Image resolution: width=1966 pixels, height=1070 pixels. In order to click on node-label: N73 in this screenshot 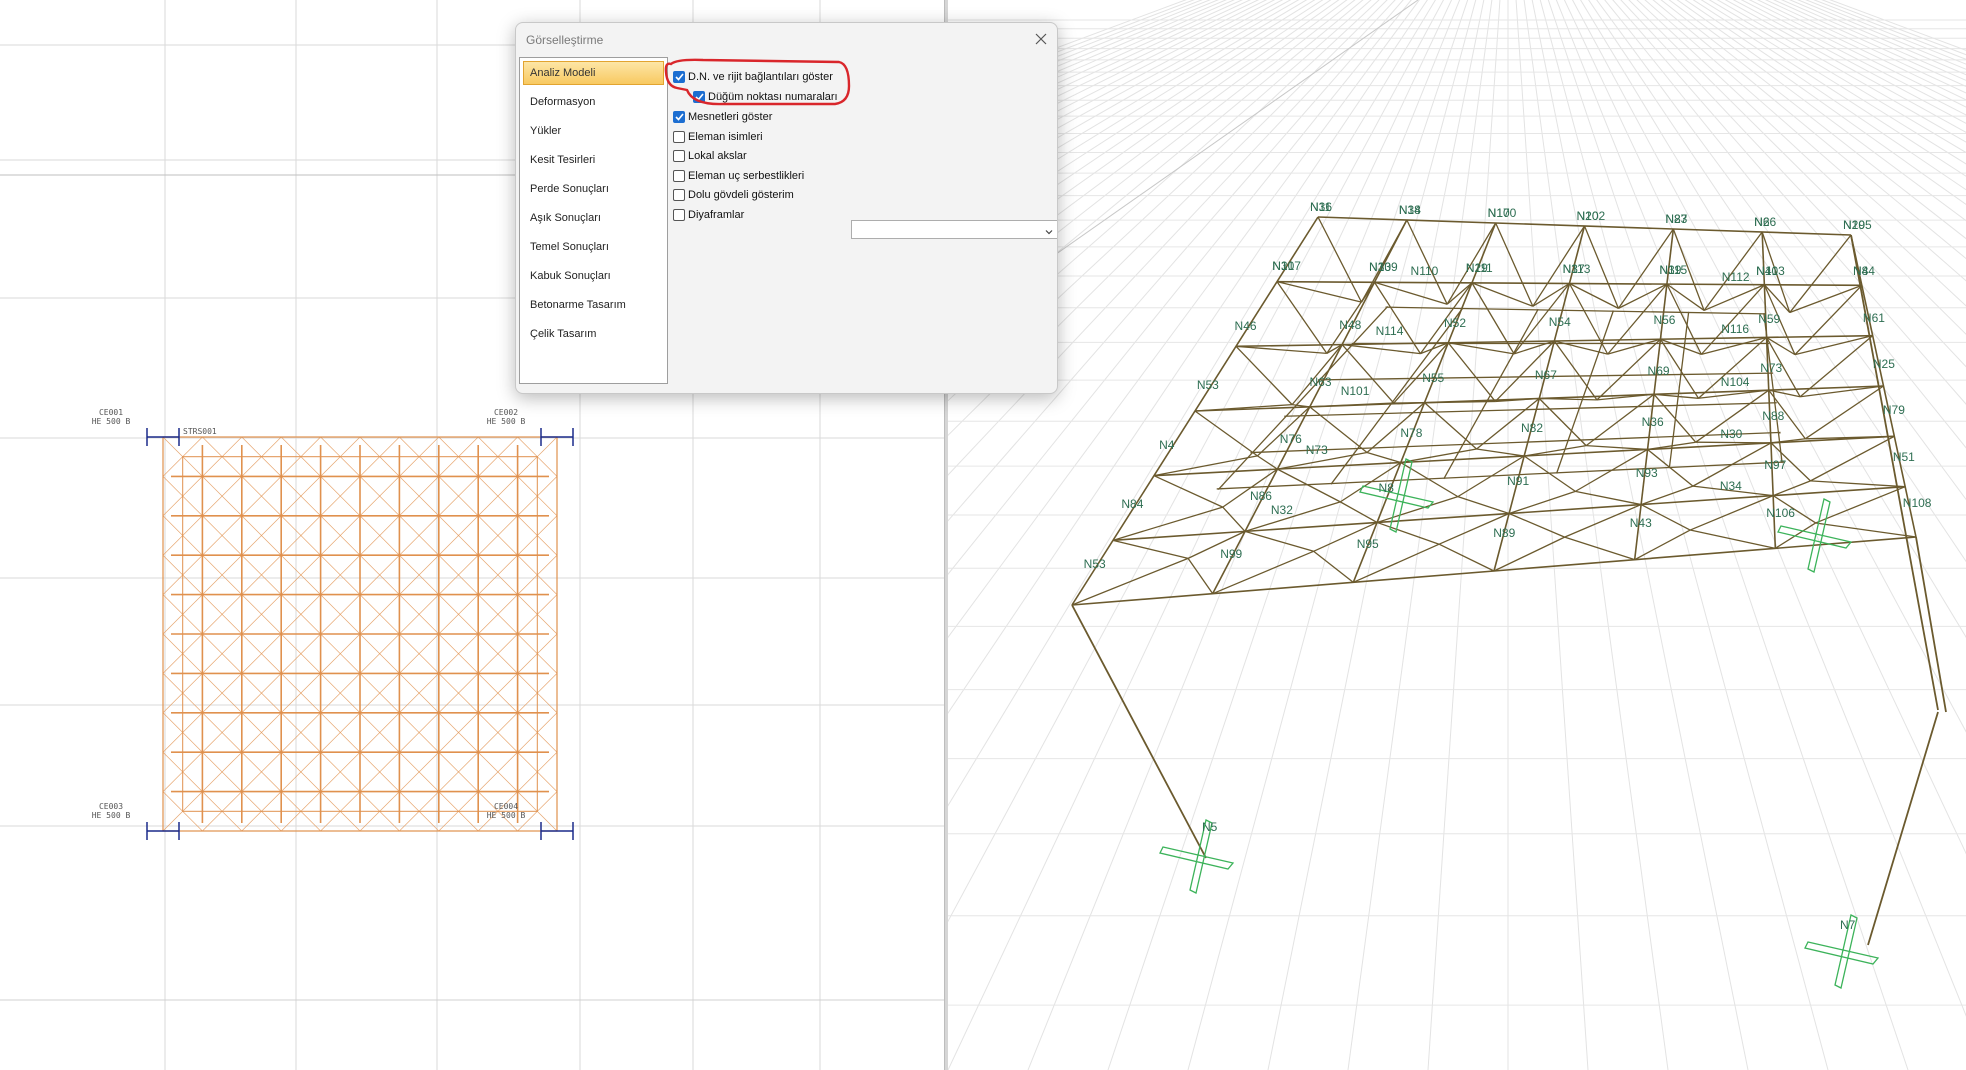, I will do `click(1316, 450)`.